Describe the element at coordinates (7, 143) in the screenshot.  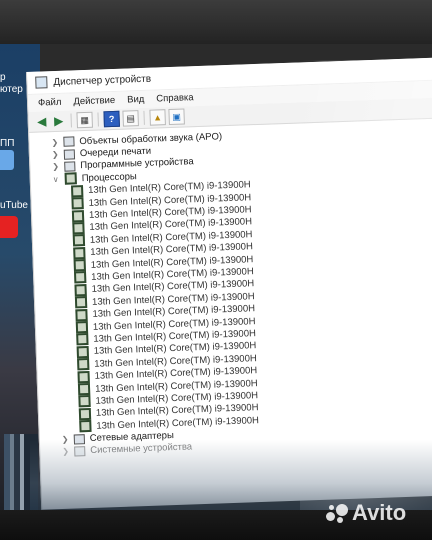
I see `desktop-icon-label: ПП` at that location.